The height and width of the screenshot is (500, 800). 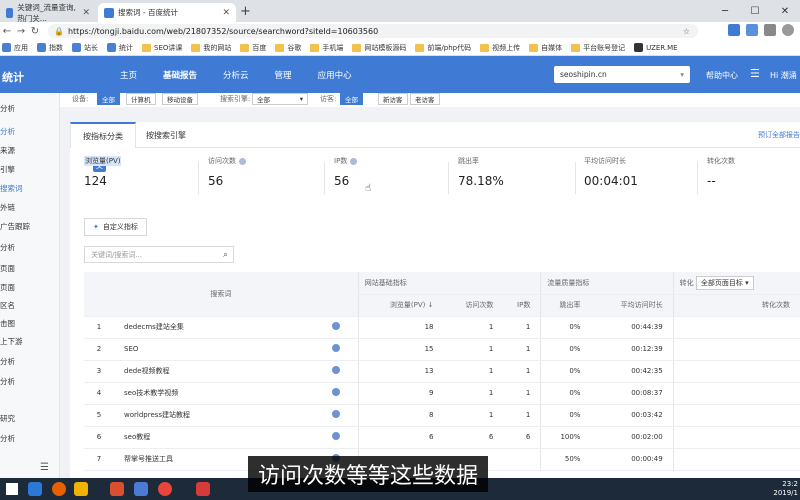 I want to click on browser-tab-1: 关键词_流量查询, 热门关... ✕, so click(x=48, y=13).